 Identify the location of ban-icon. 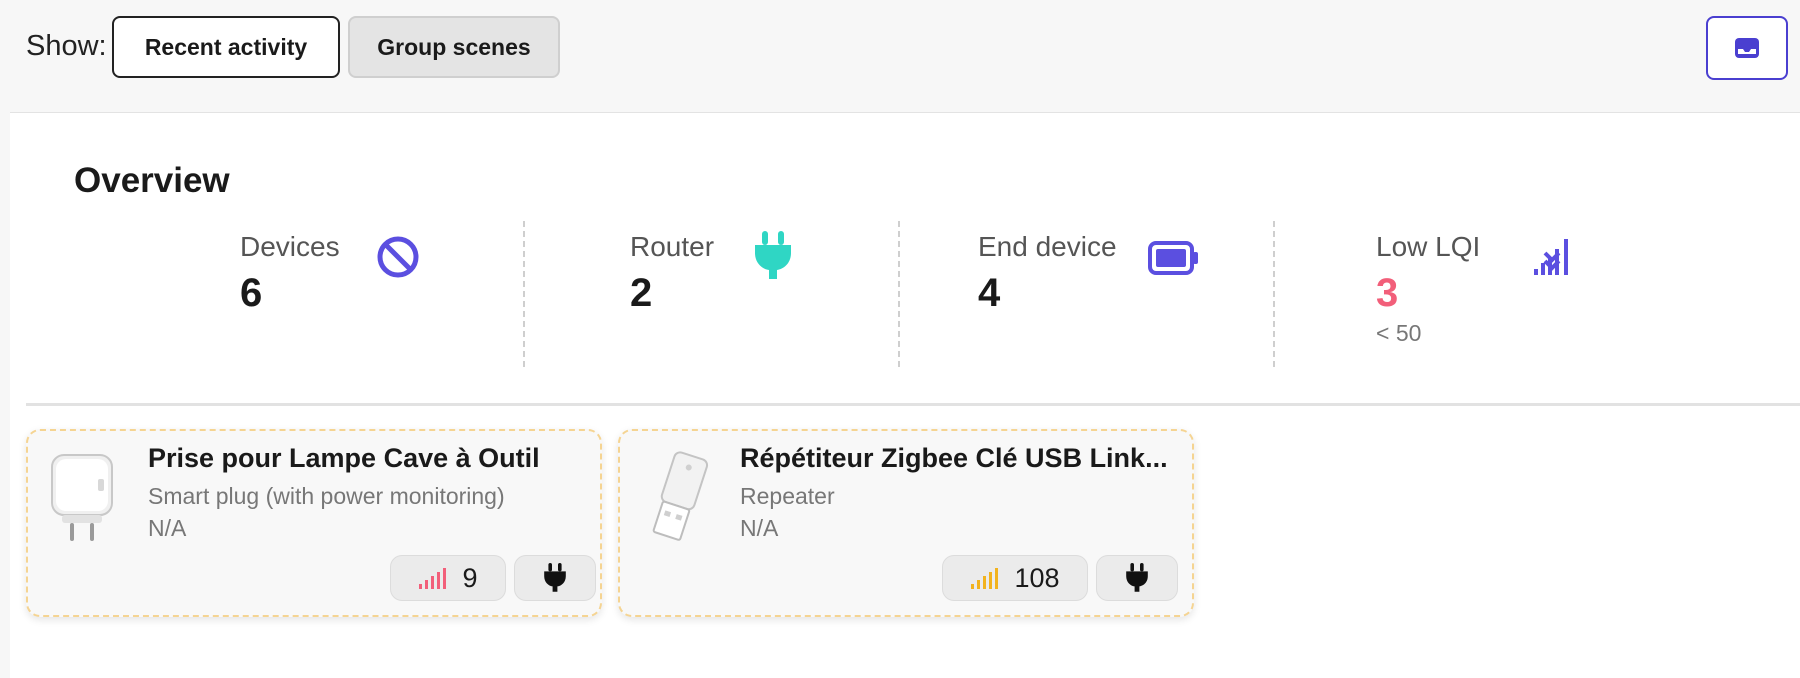
(398, 257).